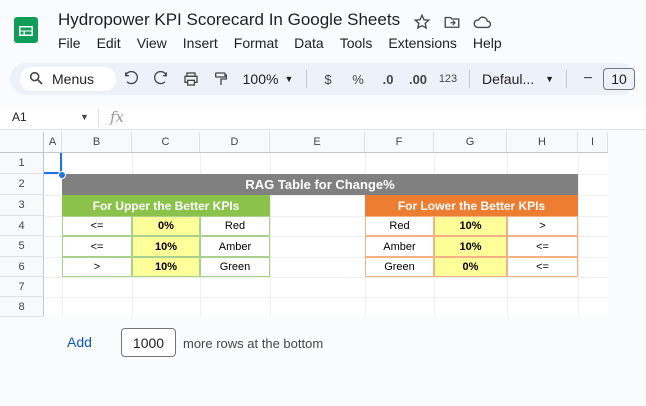 The width and height of the screenshot is (646, 406). I want to click on menu-format: Format, so click(256, 43).